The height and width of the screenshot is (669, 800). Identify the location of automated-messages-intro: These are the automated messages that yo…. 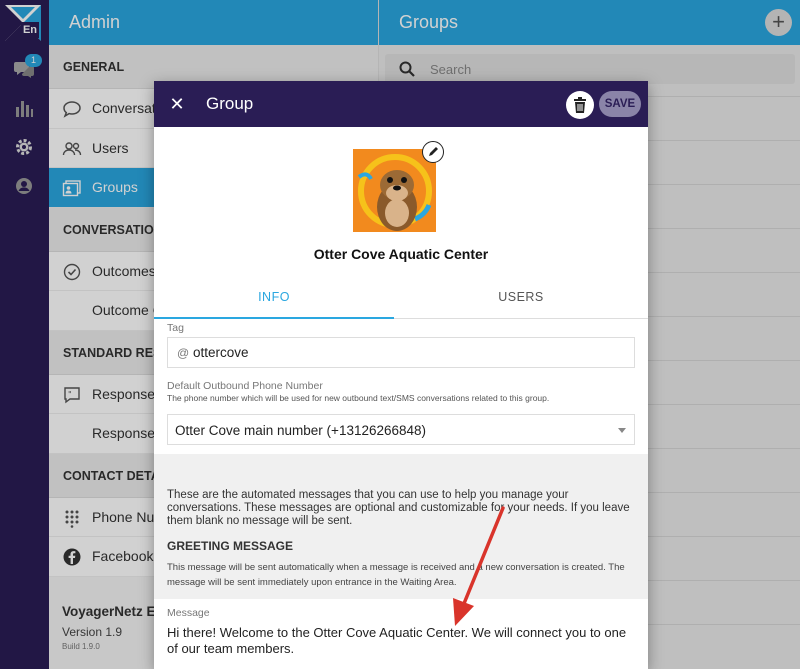
(398, 508).